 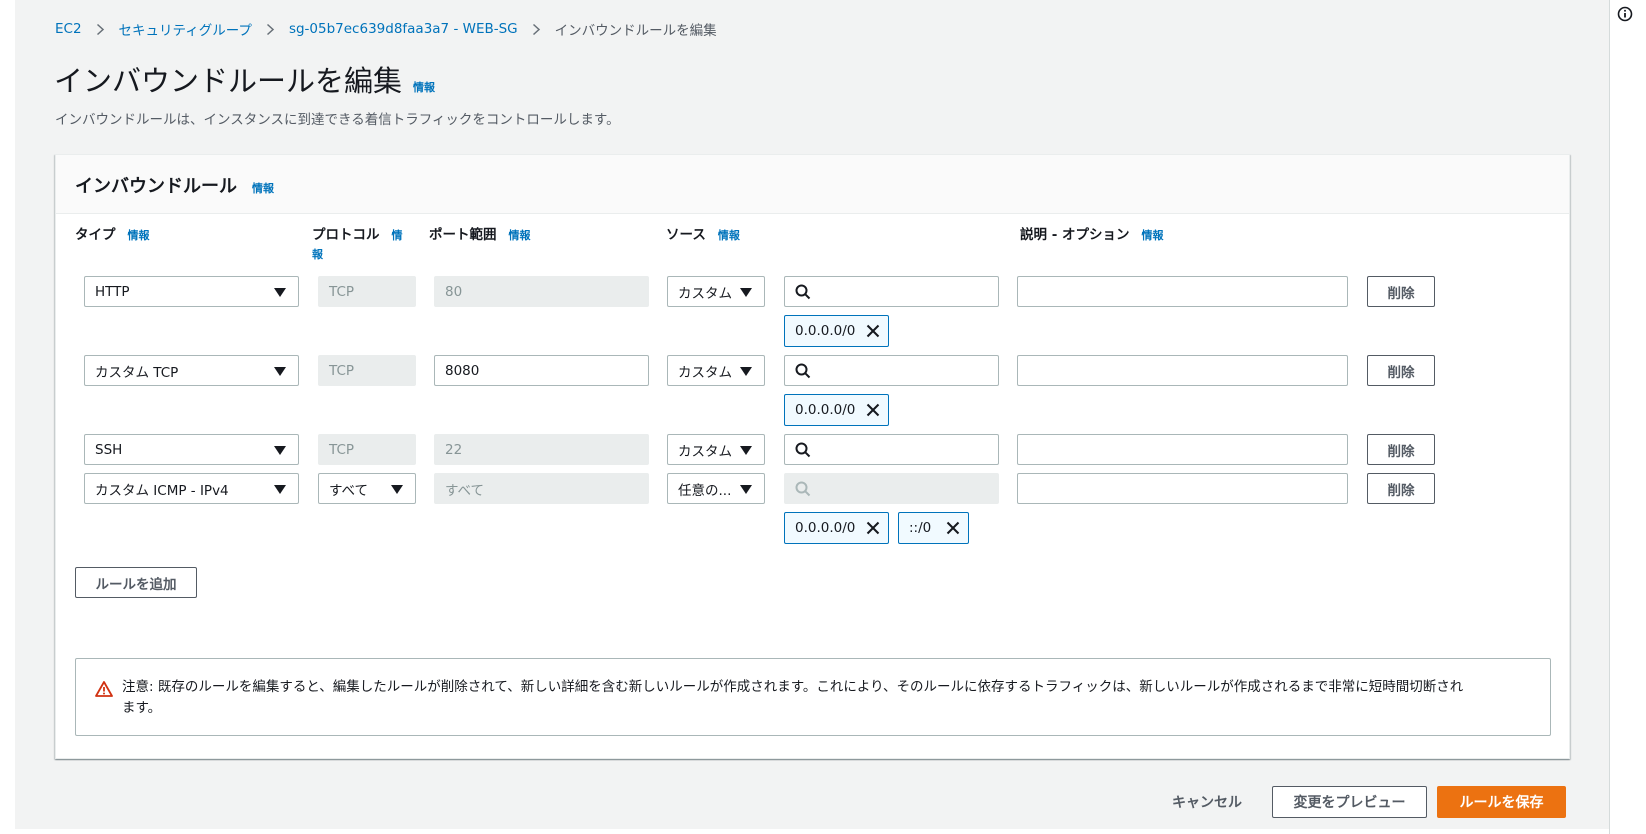 I want to click on rule-1-source-type-select: カスタム, so click(x=716, y=291).